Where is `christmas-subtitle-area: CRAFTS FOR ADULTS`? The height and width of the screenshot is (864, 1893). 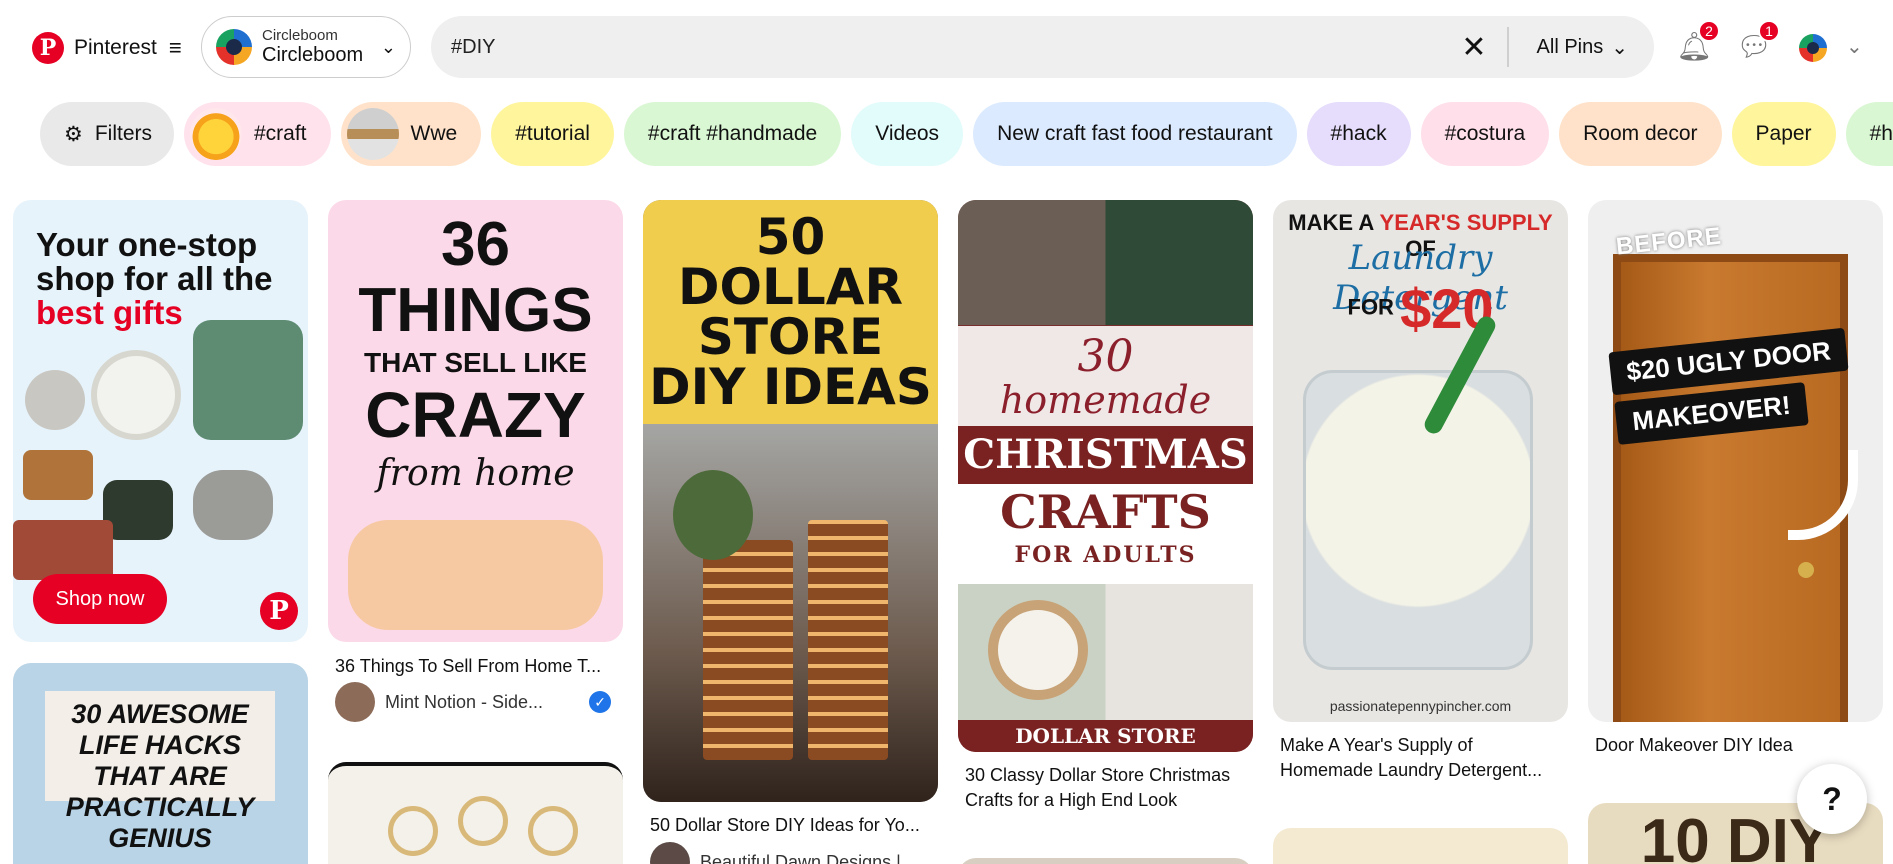
christmas-subtitle-area: CRAFTS FOR ADULTS is located at coordinates (1105, 534).